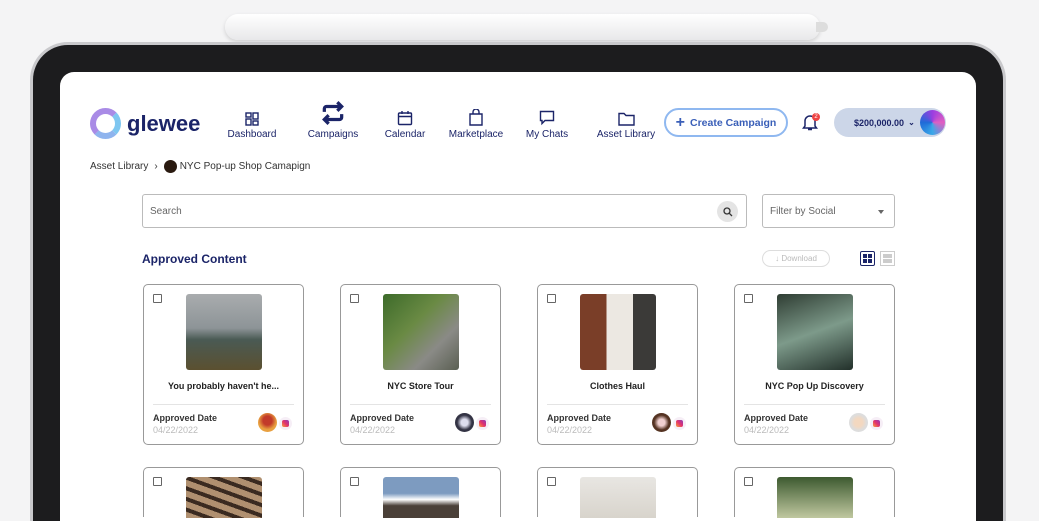  I want to click on nav-calendar: Calendar, so click(405, 118).